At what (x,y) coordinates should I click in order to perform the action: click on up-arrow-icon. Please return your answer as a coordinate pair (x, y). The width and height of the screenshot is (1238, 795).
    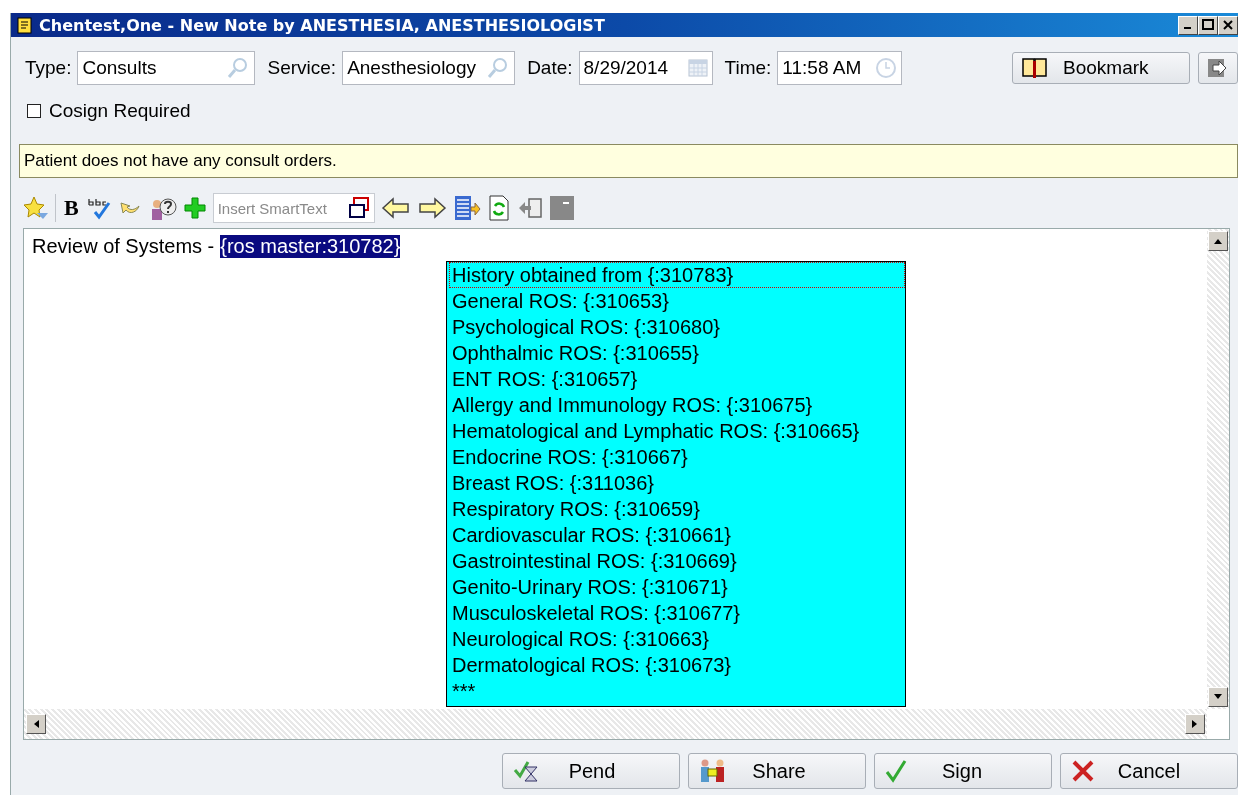
    Looking at the image, I should click on (1218, 241).